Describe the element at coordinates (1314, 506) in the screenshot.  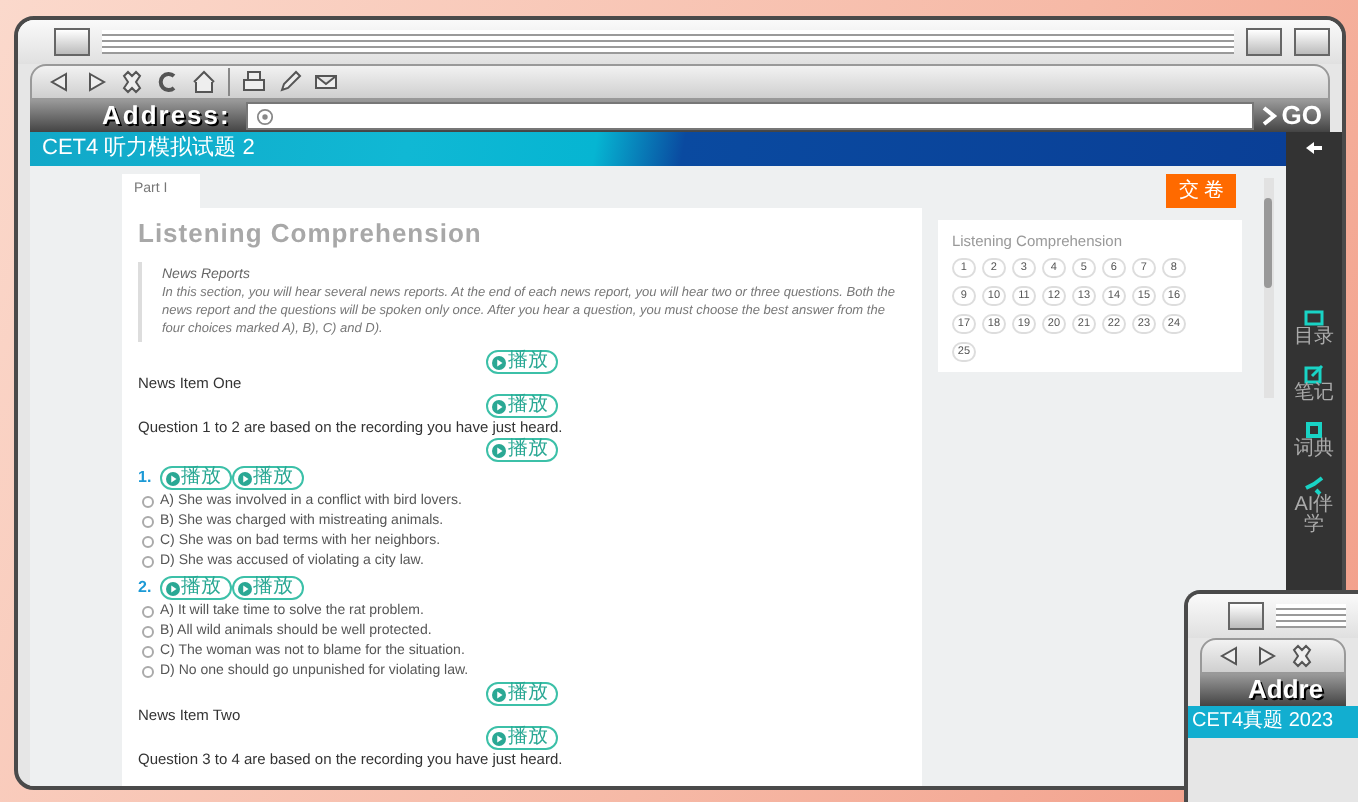
I see `sidebar-item: AI伴学` at that location.